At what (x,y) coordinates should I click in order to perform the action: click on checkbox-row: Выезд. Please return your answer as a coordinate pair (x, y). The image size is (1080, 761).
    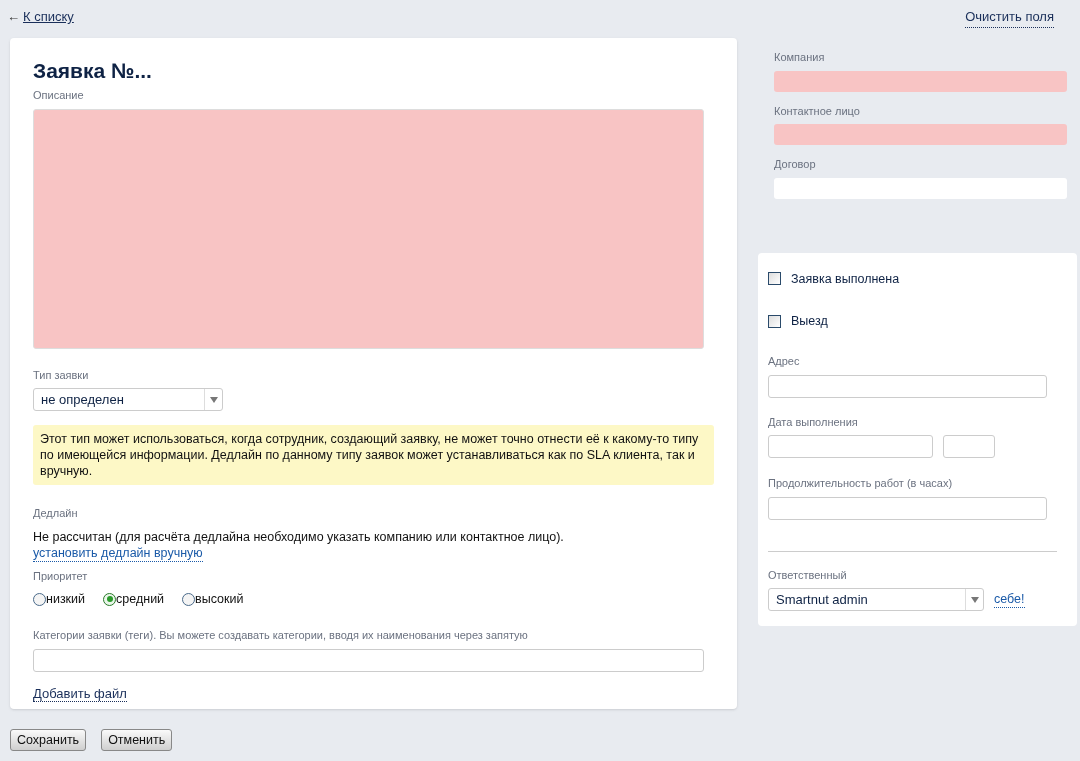
    Looking at the image, I should click on (917, 321).